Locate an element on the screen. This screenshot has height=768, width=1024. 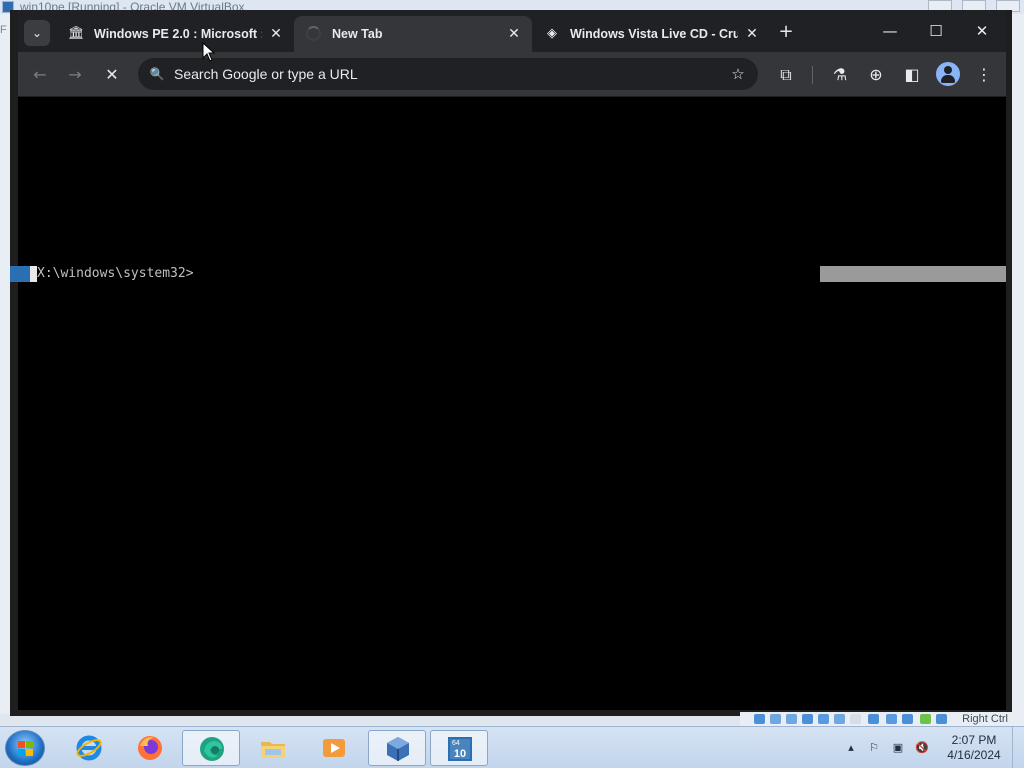
tab-windows-pe: 🏛 Windows PE 2.0 : Microsoft : Fr ✕ is located at coordinates (175, 34).